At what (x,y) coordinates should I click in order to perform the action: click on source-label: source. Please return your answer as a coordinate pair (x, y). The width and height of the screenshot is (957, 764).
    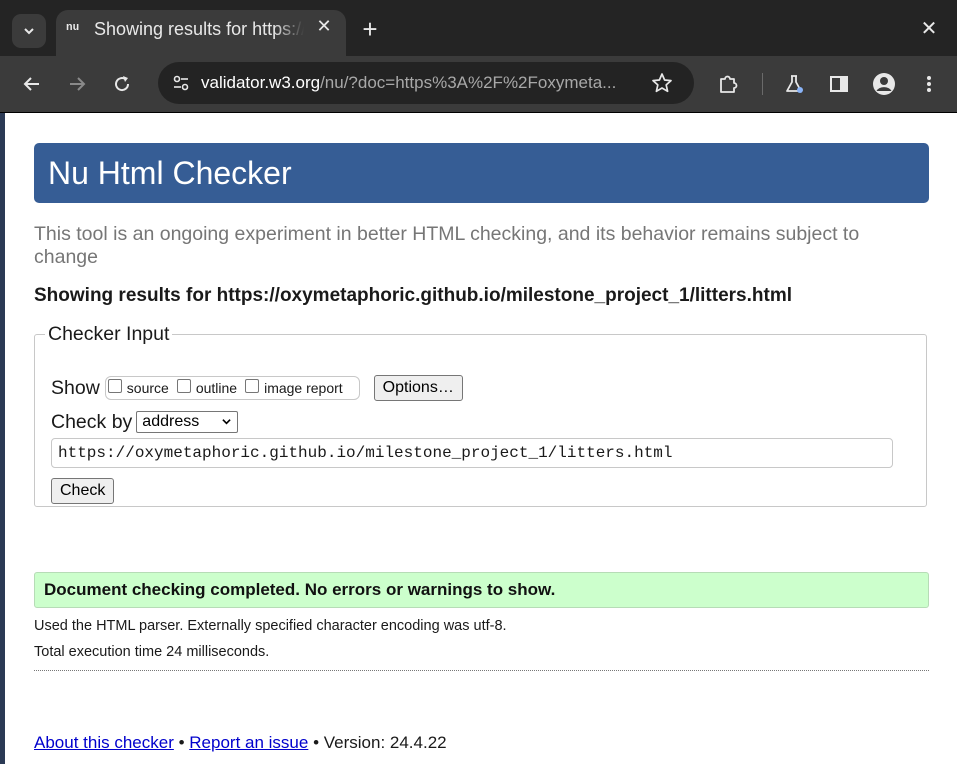
    Looking at the image, I should click on (147, 388).